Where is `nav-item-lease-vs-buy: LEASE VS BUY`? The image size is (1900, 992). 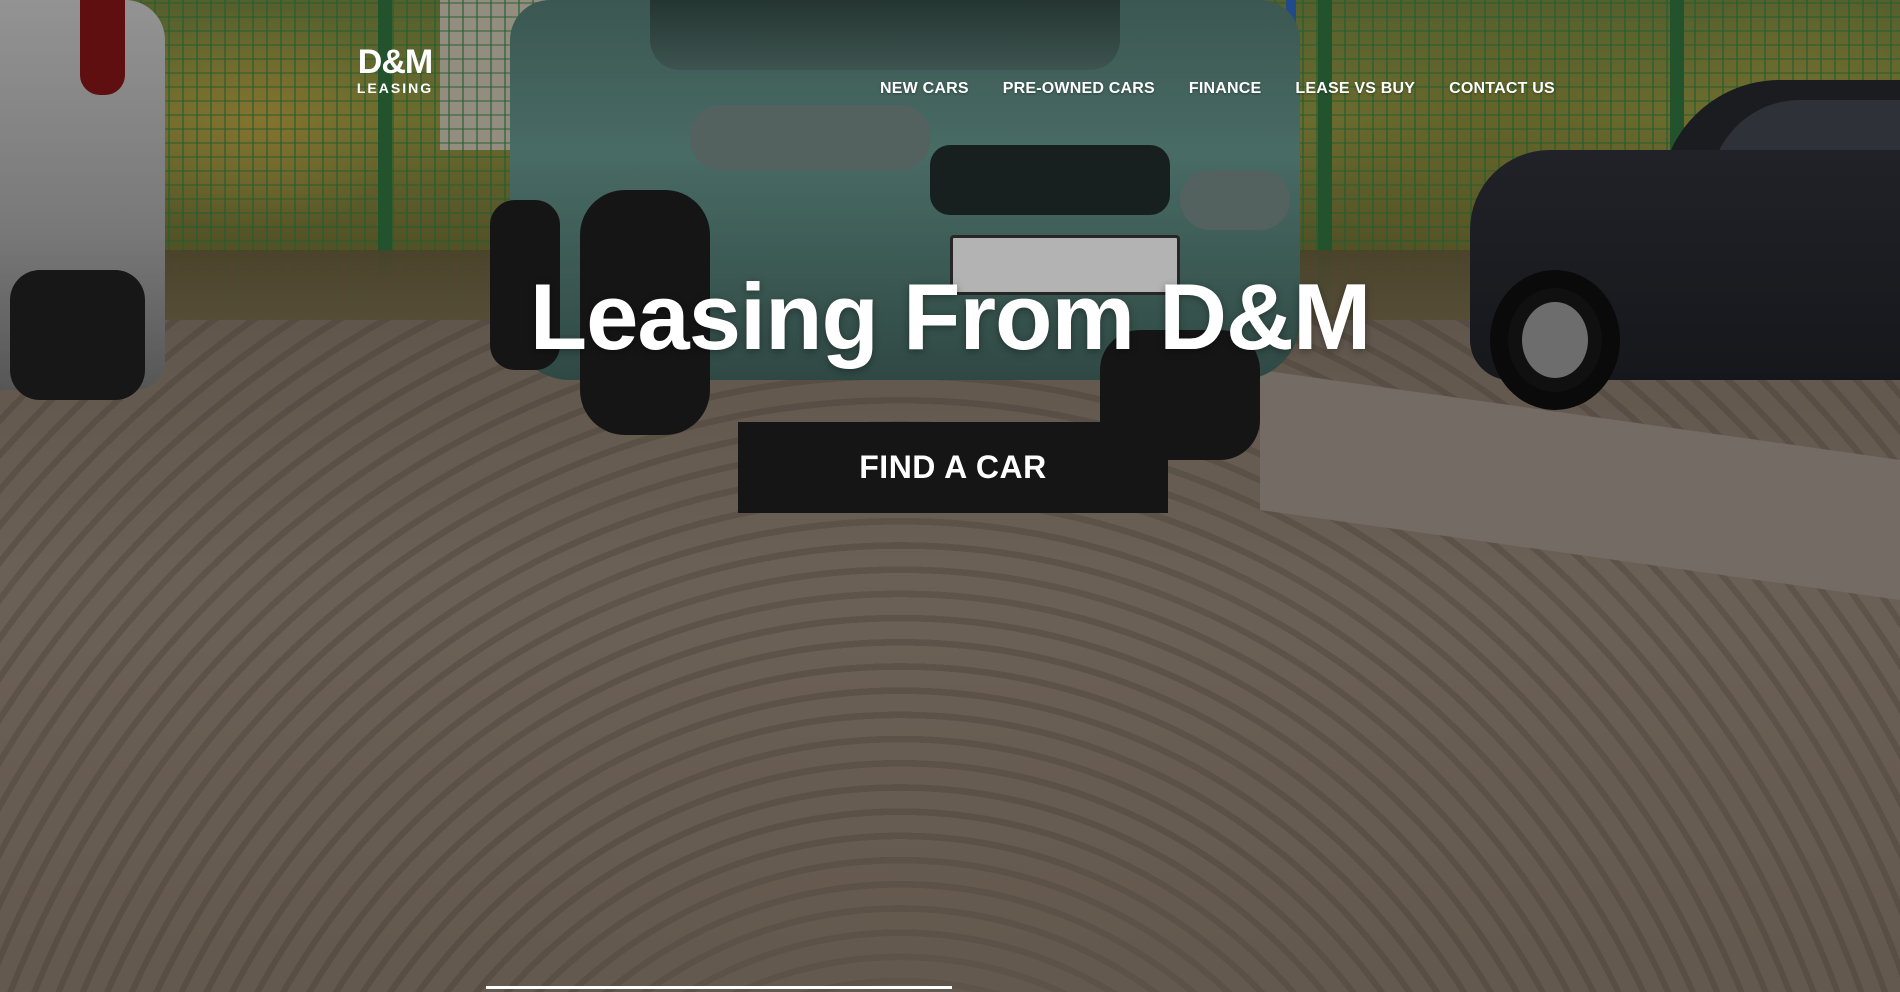
nav-item-lease-vs-buy: LEASE VS BUY is located at coordinates (1355, 89).